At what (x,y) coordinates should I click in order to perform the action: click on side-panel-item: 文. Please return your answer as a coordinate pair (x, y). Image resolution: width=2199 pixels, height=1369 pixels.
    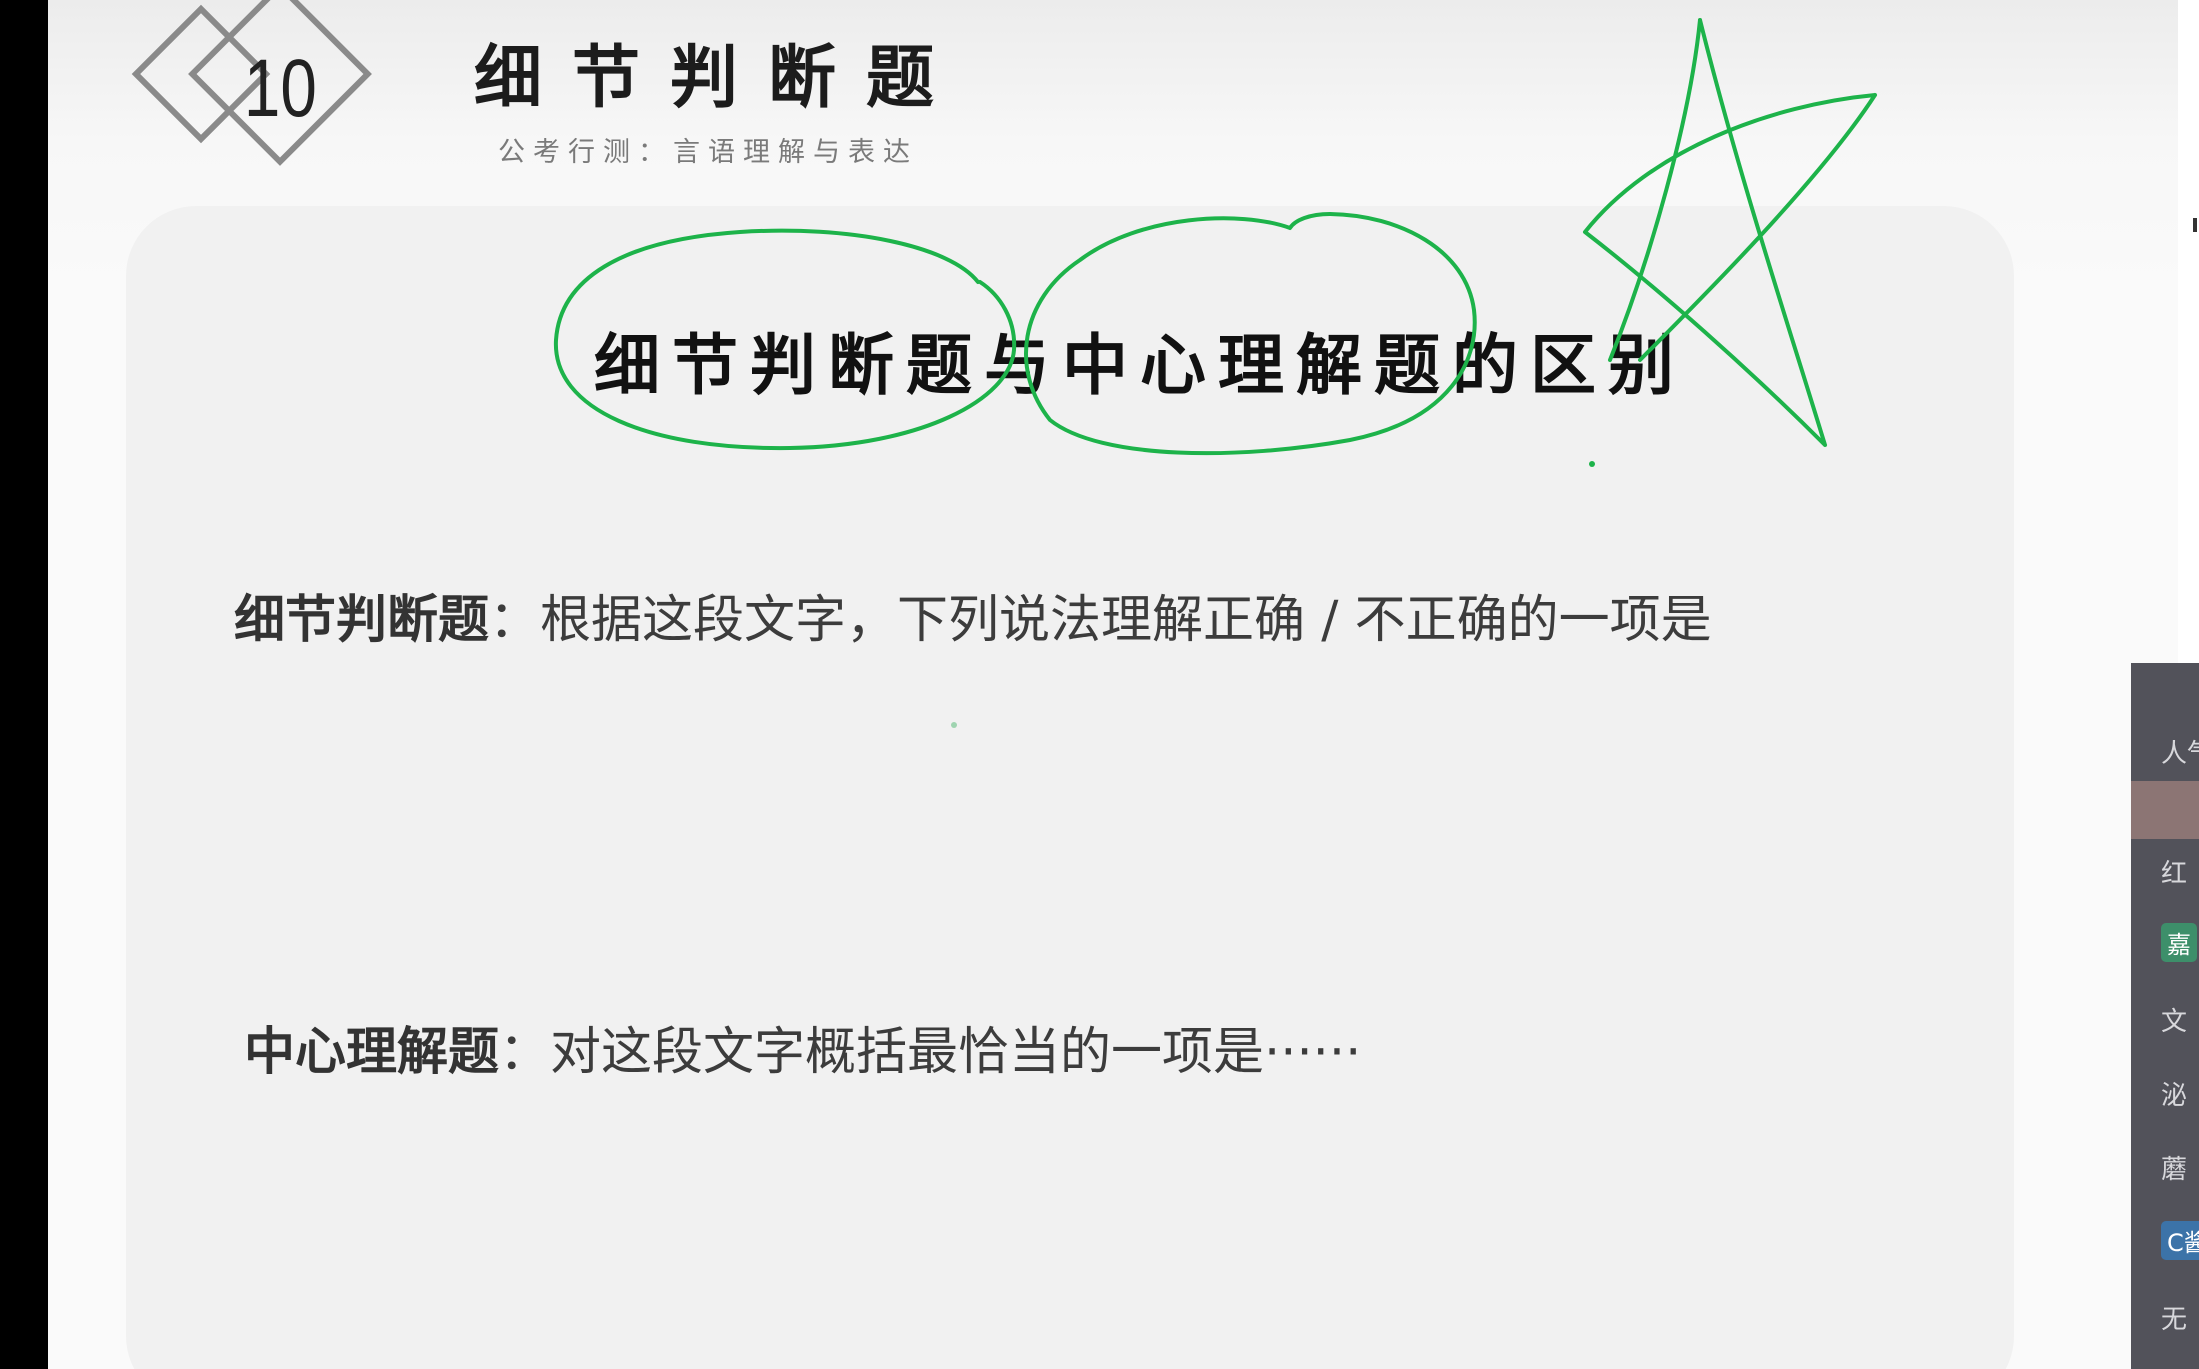
    Looking at the image, I should click on (2174, 1019).